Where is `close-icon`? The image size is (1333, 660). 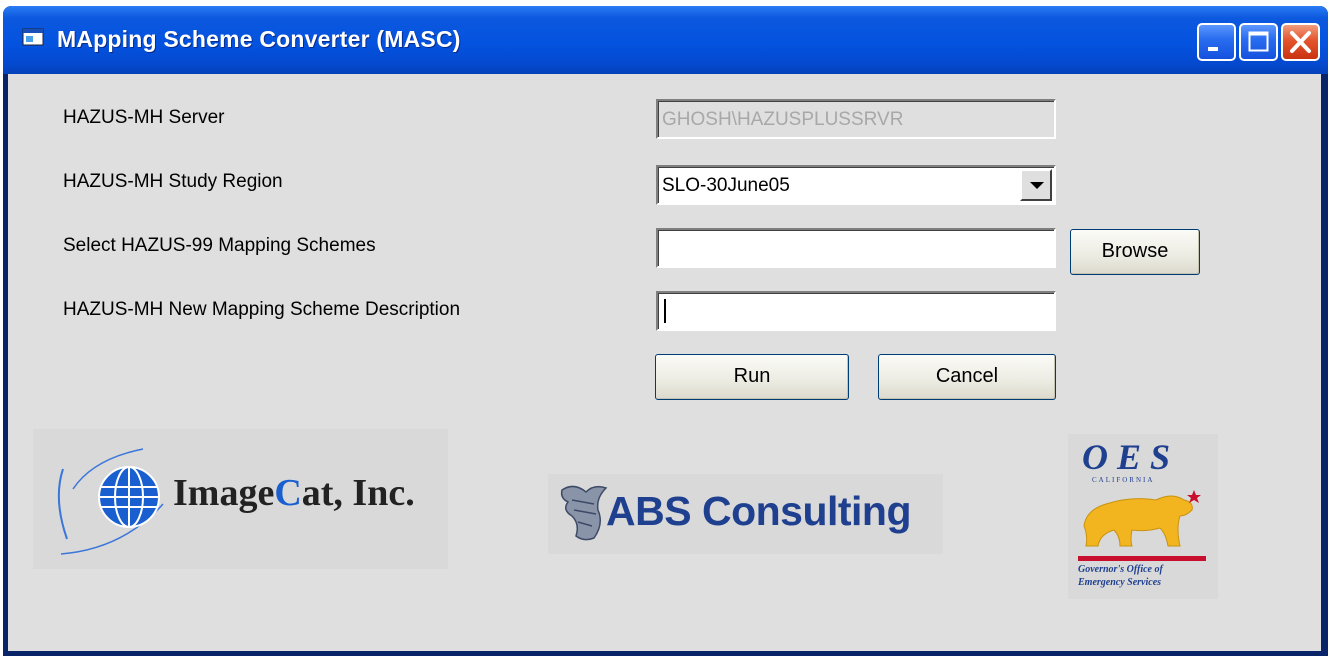
close-icon is located at coordinates (1300, 42).